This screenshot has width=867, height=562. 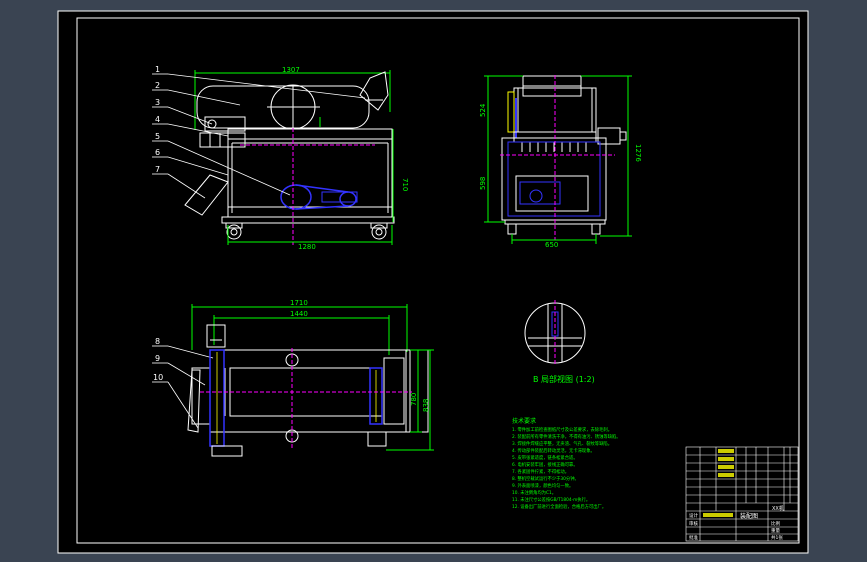 I want to click on field-checker: 审核, so click(x=693, y=523).